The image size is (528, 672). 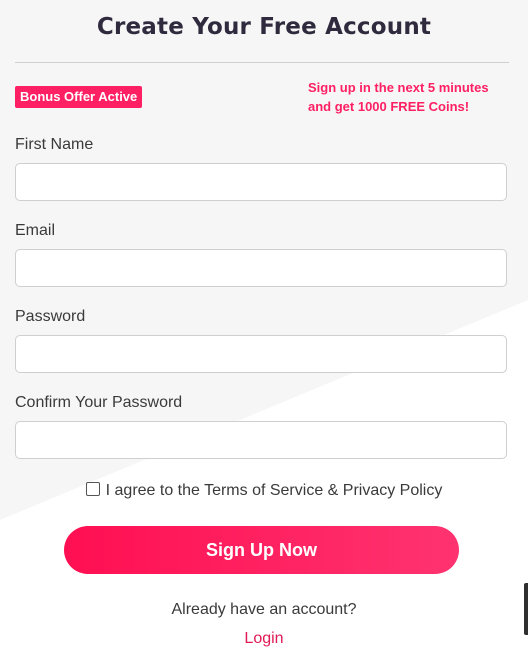 I want to click on page-title: Create Your Free Account, so click(x=264, y=27).